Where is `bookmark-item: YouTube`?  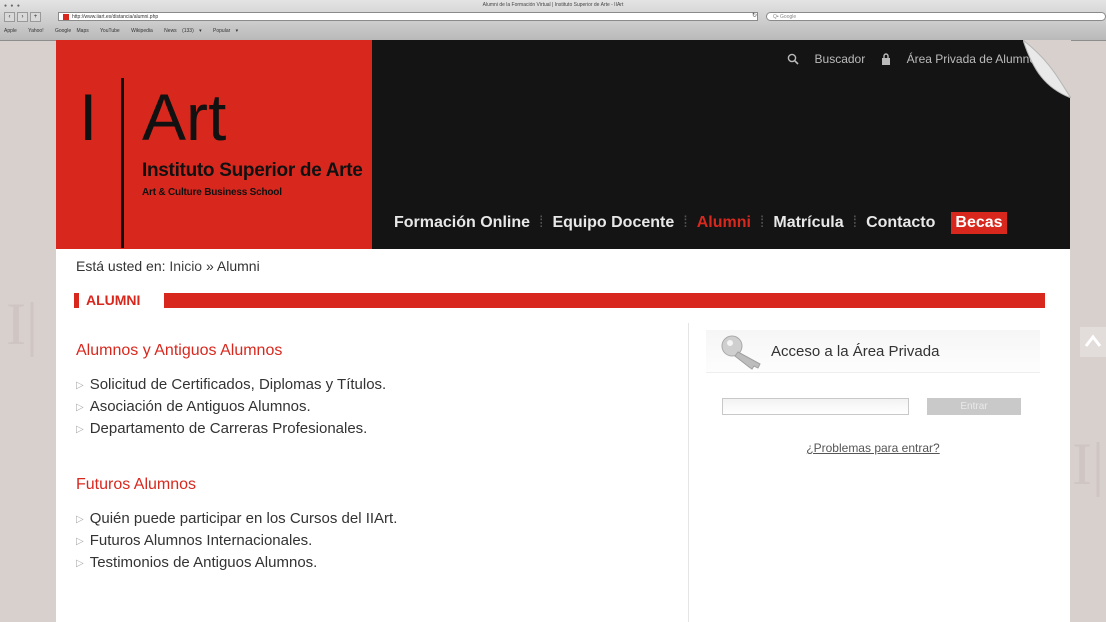 bookmark-item: YouTube is located at coordinates (110, 31).